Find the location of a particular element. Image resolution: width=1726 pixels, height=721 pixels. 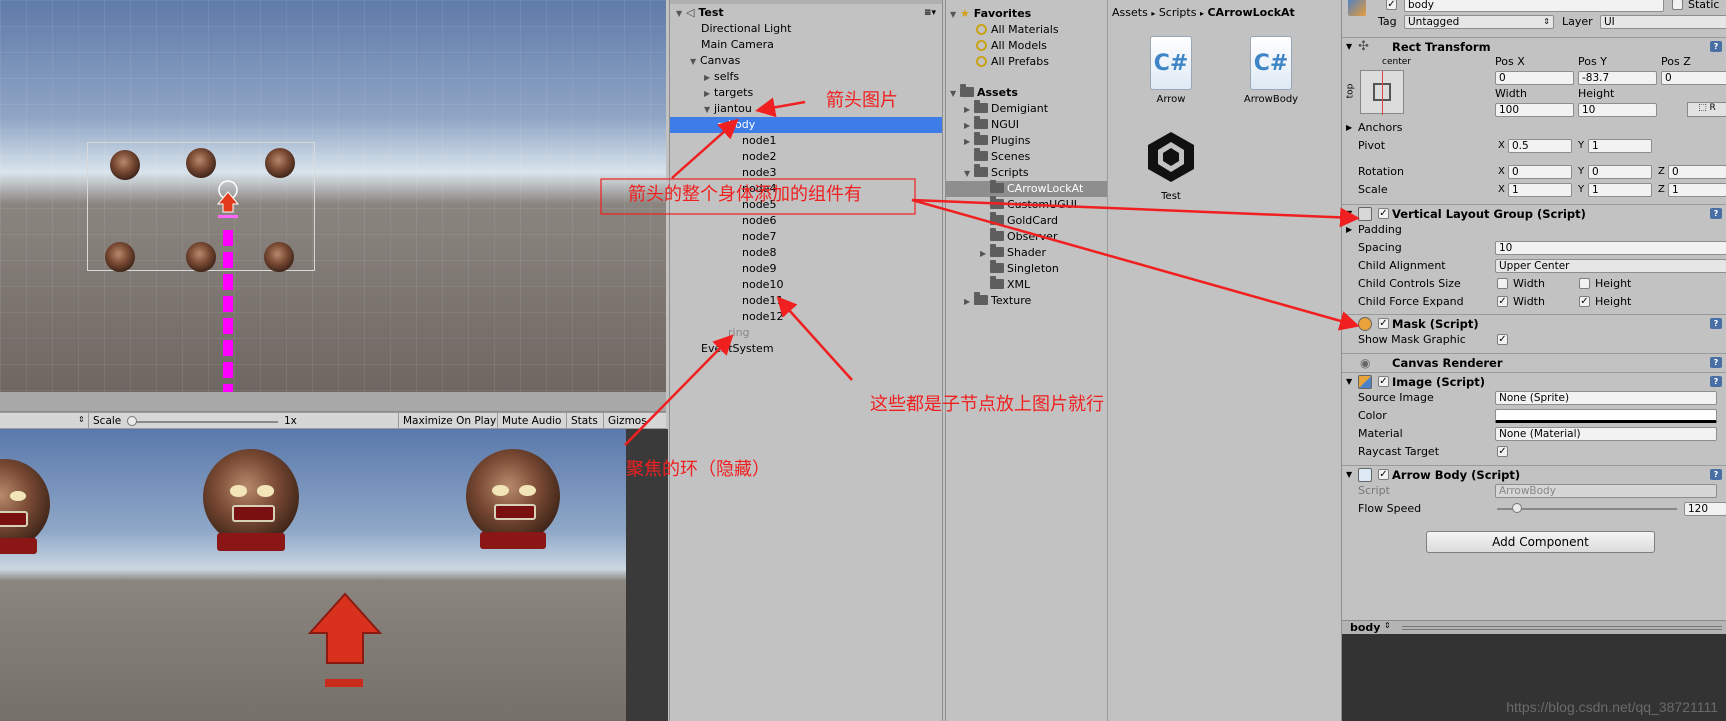

annotation-children: 这些都是子节点放上图片就行 is located at coordinates (987, 404).